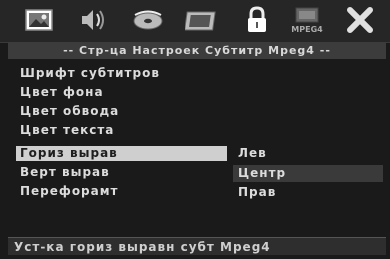 Image resolution: width=390 pixels, height=259 pixels. Describe the element at coordinates (308, 173) in the screenshot. I see `option-center: Центр` at that location.